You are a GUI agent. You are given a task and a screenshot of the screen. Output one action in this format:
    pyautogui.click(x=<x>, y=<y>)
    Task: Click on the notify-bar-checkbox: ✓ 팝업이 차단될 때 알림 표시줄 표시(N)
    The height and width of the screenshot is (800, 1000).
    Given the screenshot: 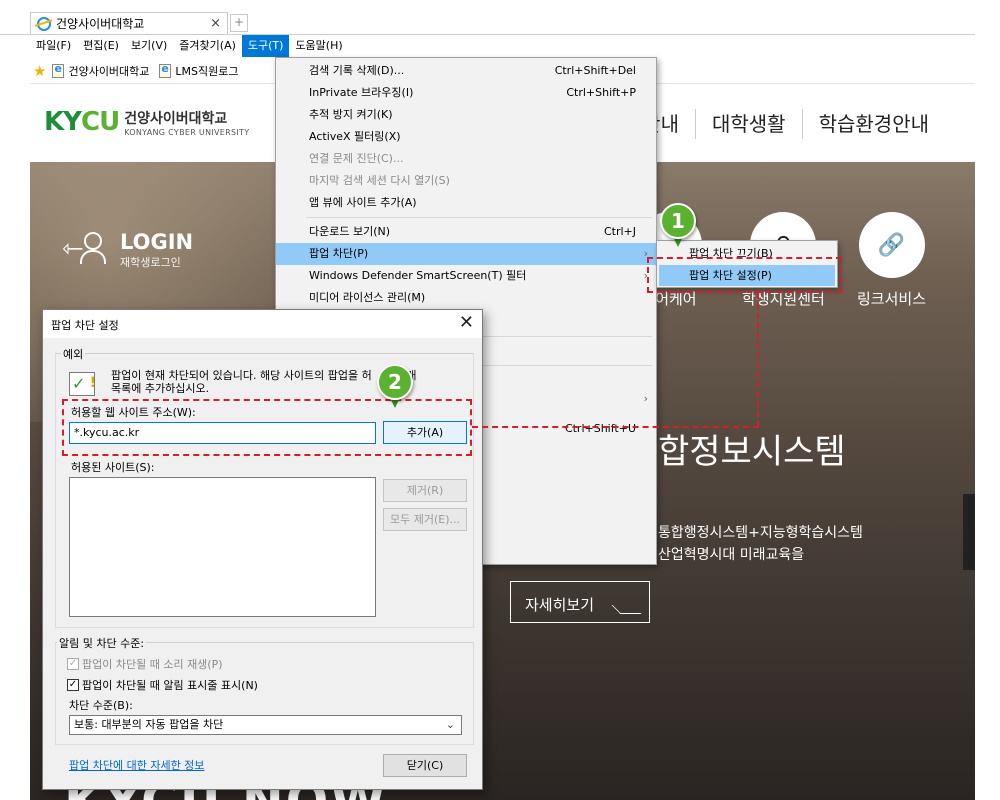 What is the action you would take?
    pyautogui.click(x=162, y=685)
    